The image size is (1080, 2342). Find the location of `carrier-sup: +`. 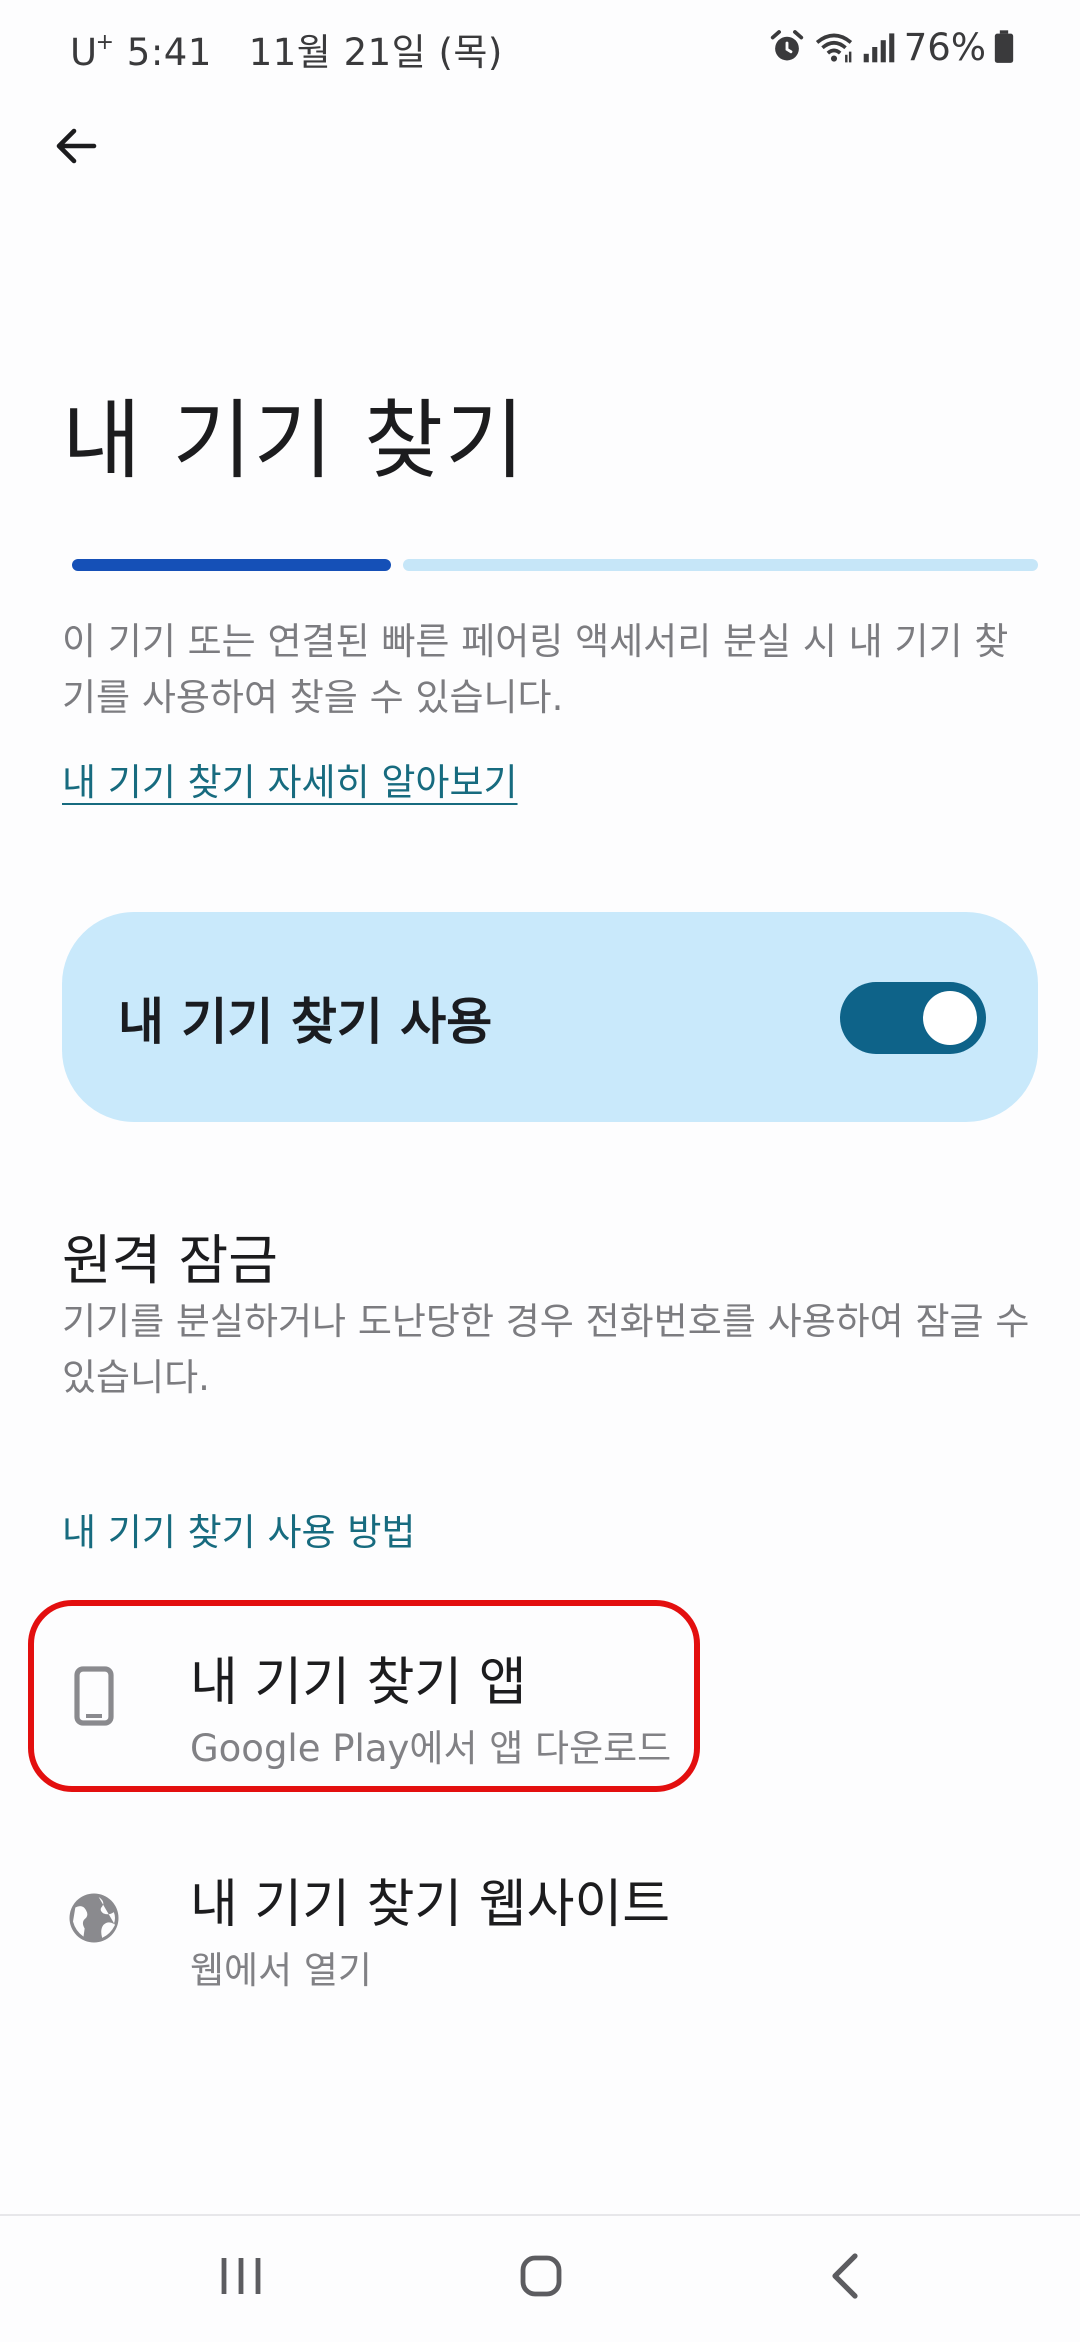

carrier-sup: + is located at coordinates (105, 42).